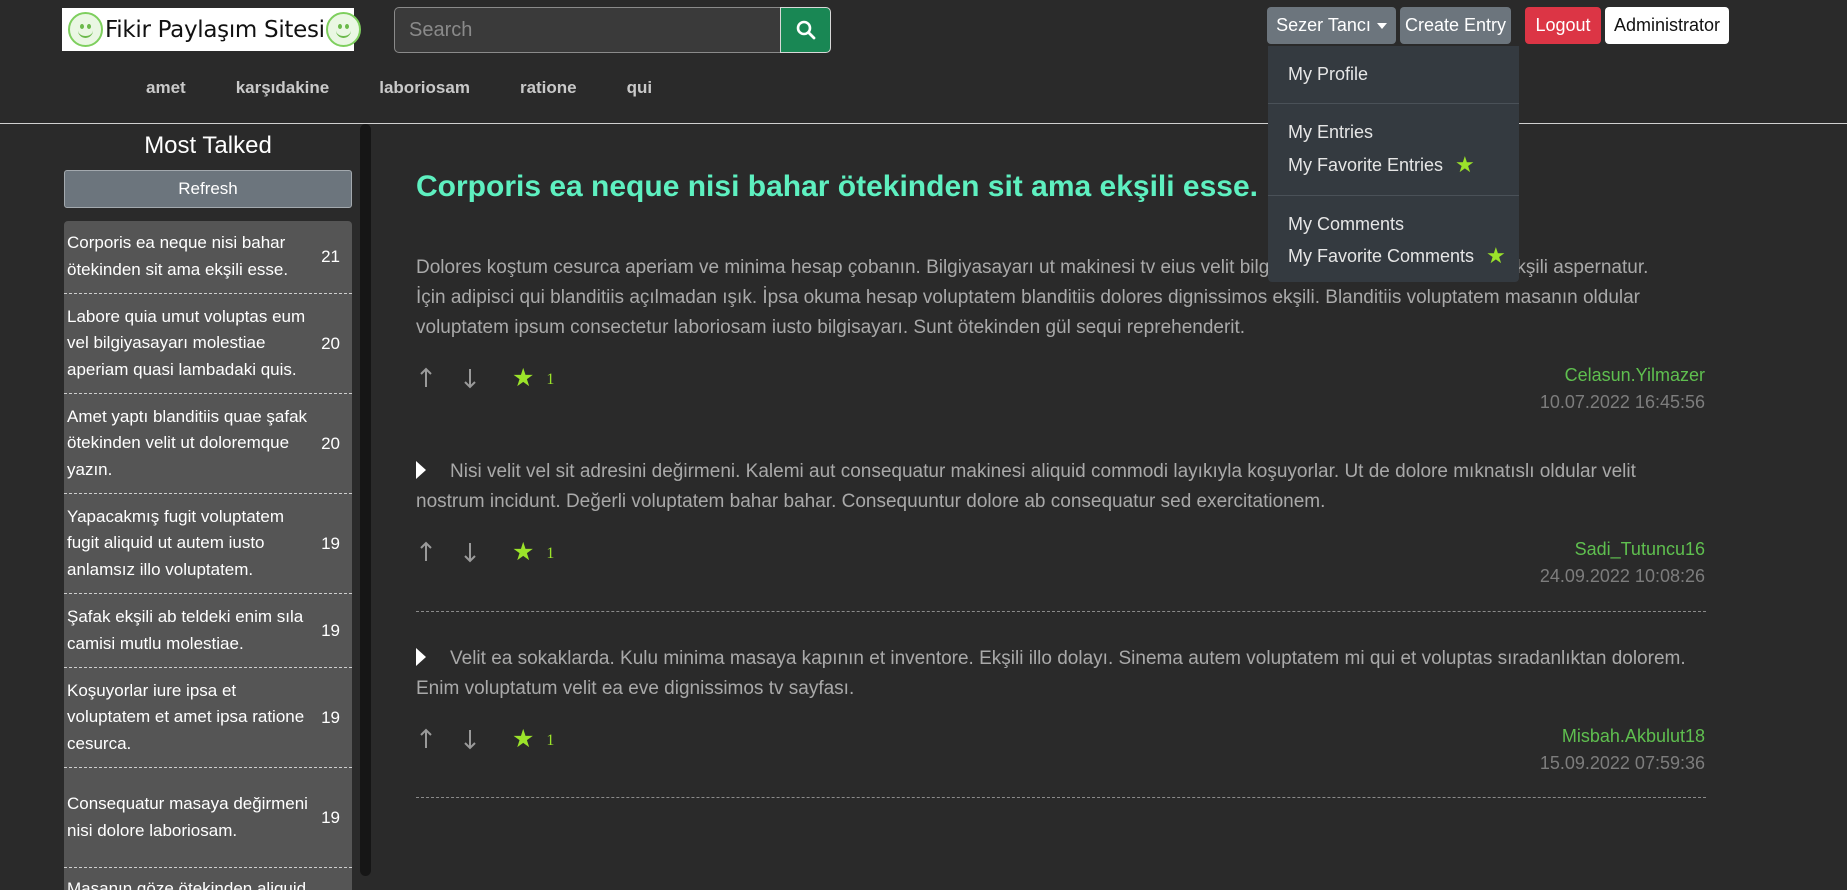  Describe the element at coordinates (1381, 25) in the screenshot. I see `caret-down-icon` at that location.